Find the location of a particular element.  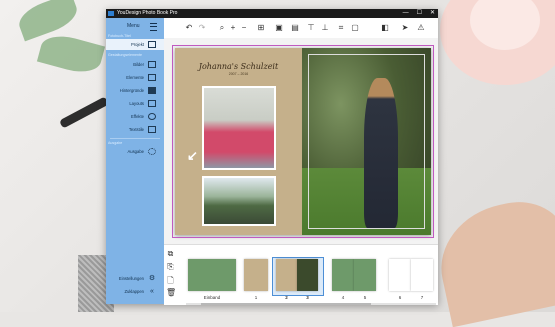

zoom-icon: ⌕ is located at coordinates (222, 28).